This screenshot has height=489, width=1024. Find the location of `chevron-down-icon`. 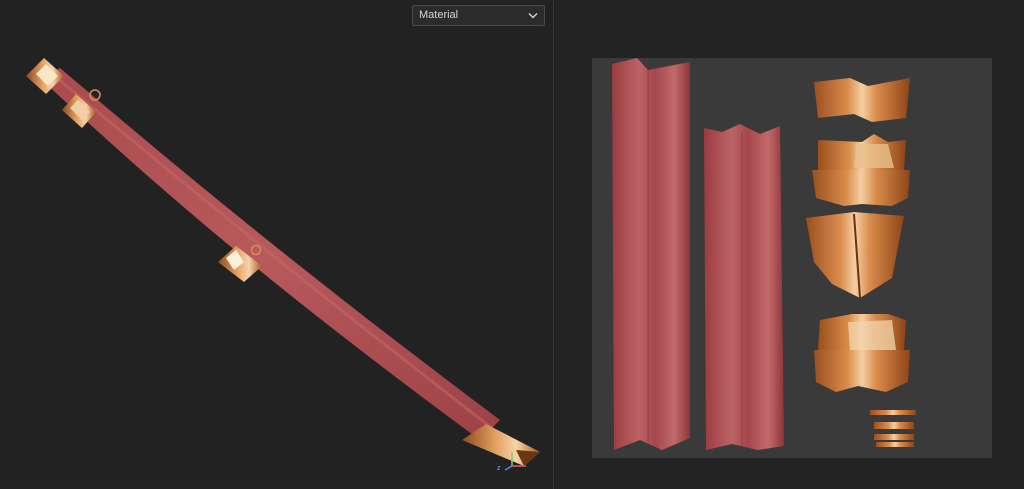

chevron-down-icon is located at coordinates (533, 15).